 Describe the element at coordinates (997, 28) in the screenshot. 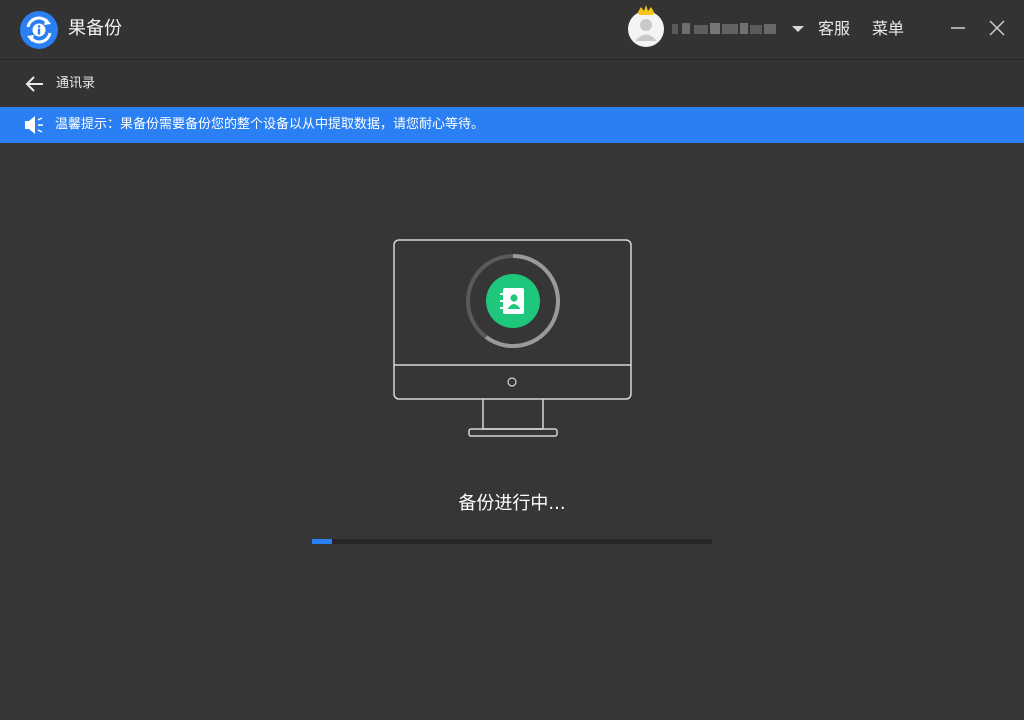

I see `close-icon` at that location.